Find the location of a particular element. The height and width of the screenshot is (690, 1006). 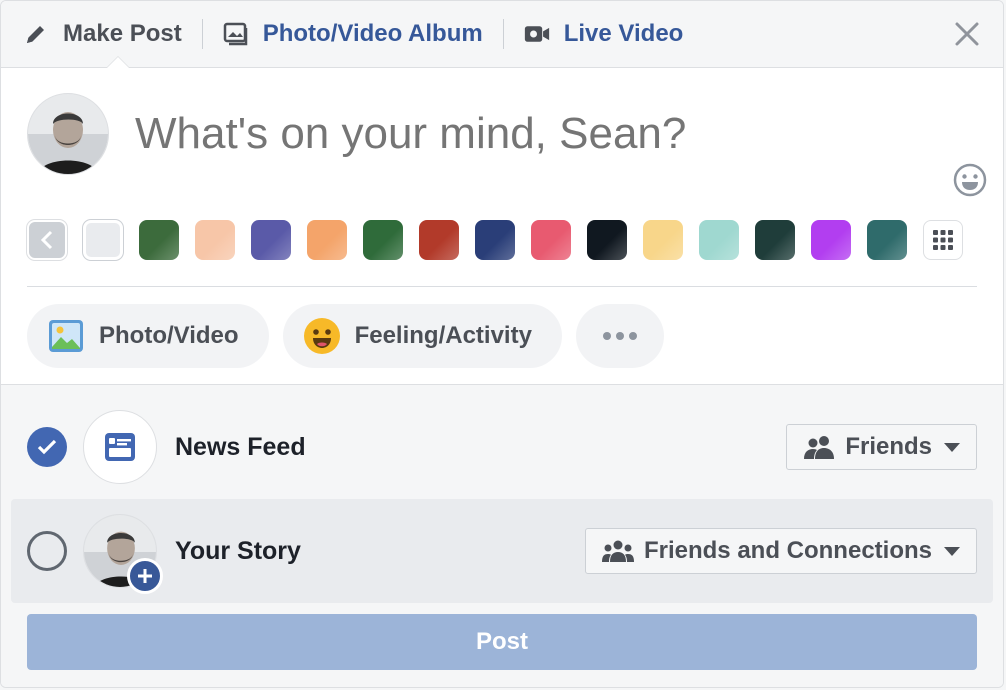

photo-album-icon is located at coordinates (236, 34).